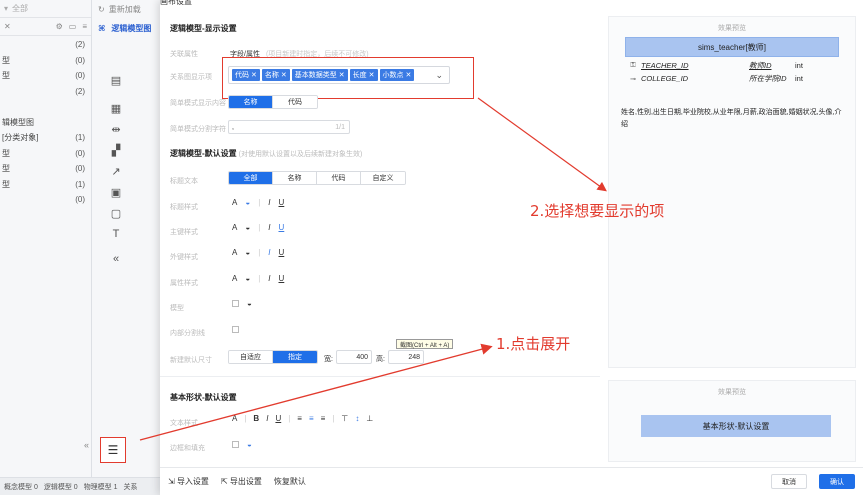 This screenshot has width=863, height=495. Describe the element at coordinates (251, 357) in the screenshot. I see `size-auto: 自适应` at that location.